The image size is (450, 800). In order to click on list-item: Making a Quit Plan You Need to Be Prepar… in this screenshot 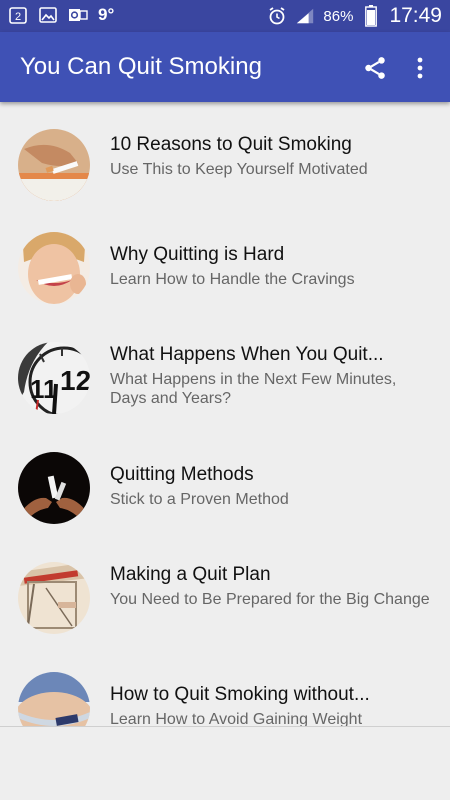, I will do `click(225, 605)`.